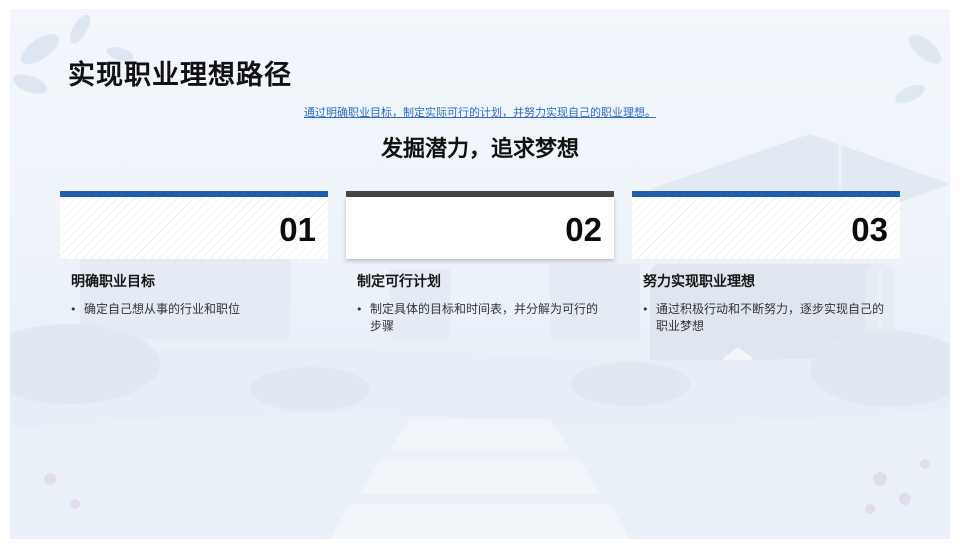 The width and height of the screenshot is (960, 548). Describe the element at coordinates (766, 266) in the screenshot. I see `step-card-3: 03 努力实现职业理想 • 通过积极行动和不断努力，逐步实现自己的职业梦想` at that location.